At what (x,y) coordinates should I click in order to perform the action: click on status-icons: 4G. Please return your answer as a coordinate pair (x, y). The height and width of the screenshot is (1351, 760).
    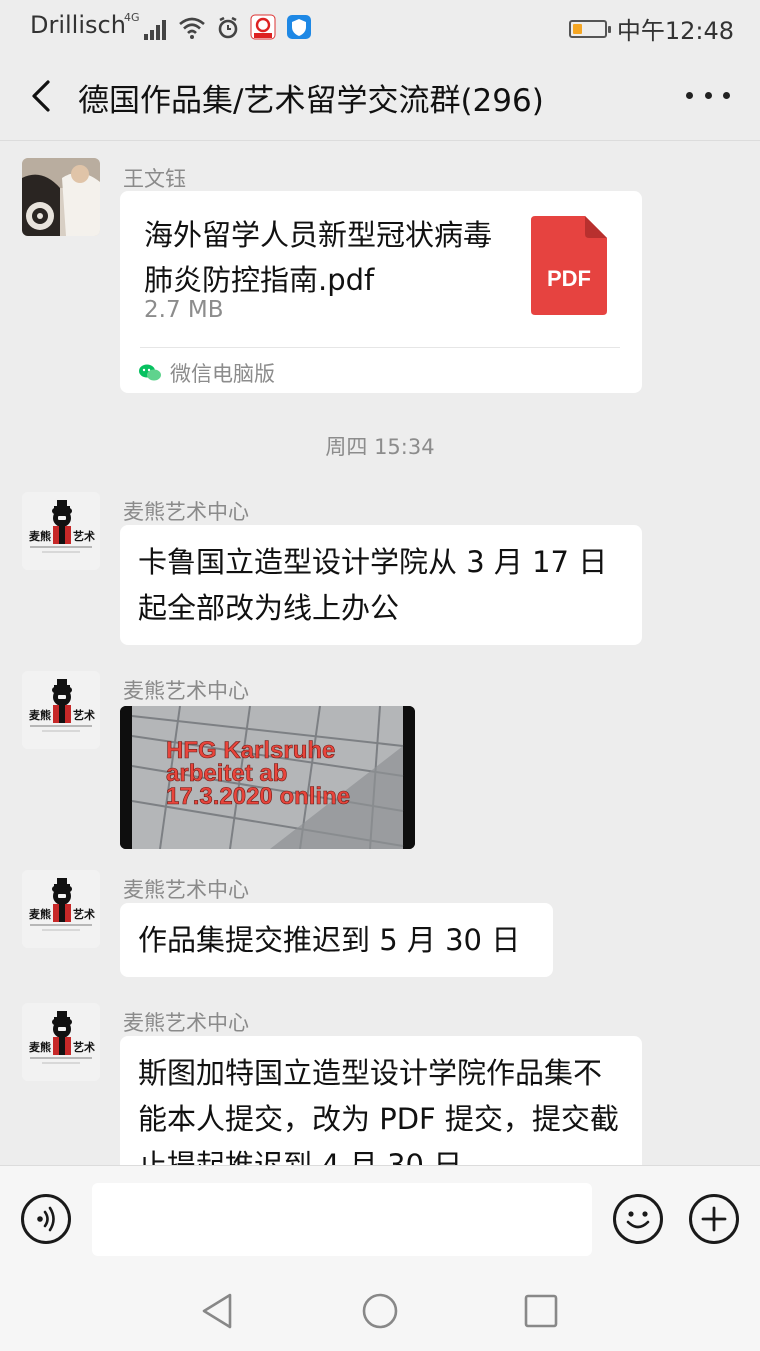
    Looking at the image, I should click on (218, 25).